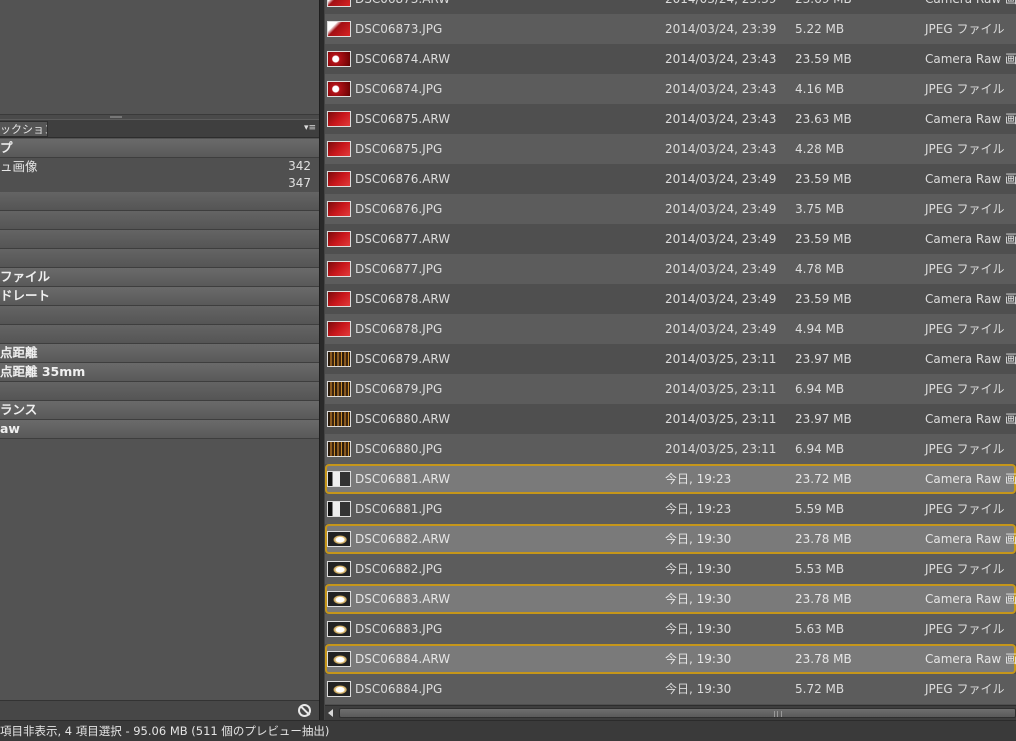 The image size is (1016, 741). What do you see at coordinates (820, 149) in the screenshot?
I see `file-size: 4.28 MB` at bounding box center [820, 149].